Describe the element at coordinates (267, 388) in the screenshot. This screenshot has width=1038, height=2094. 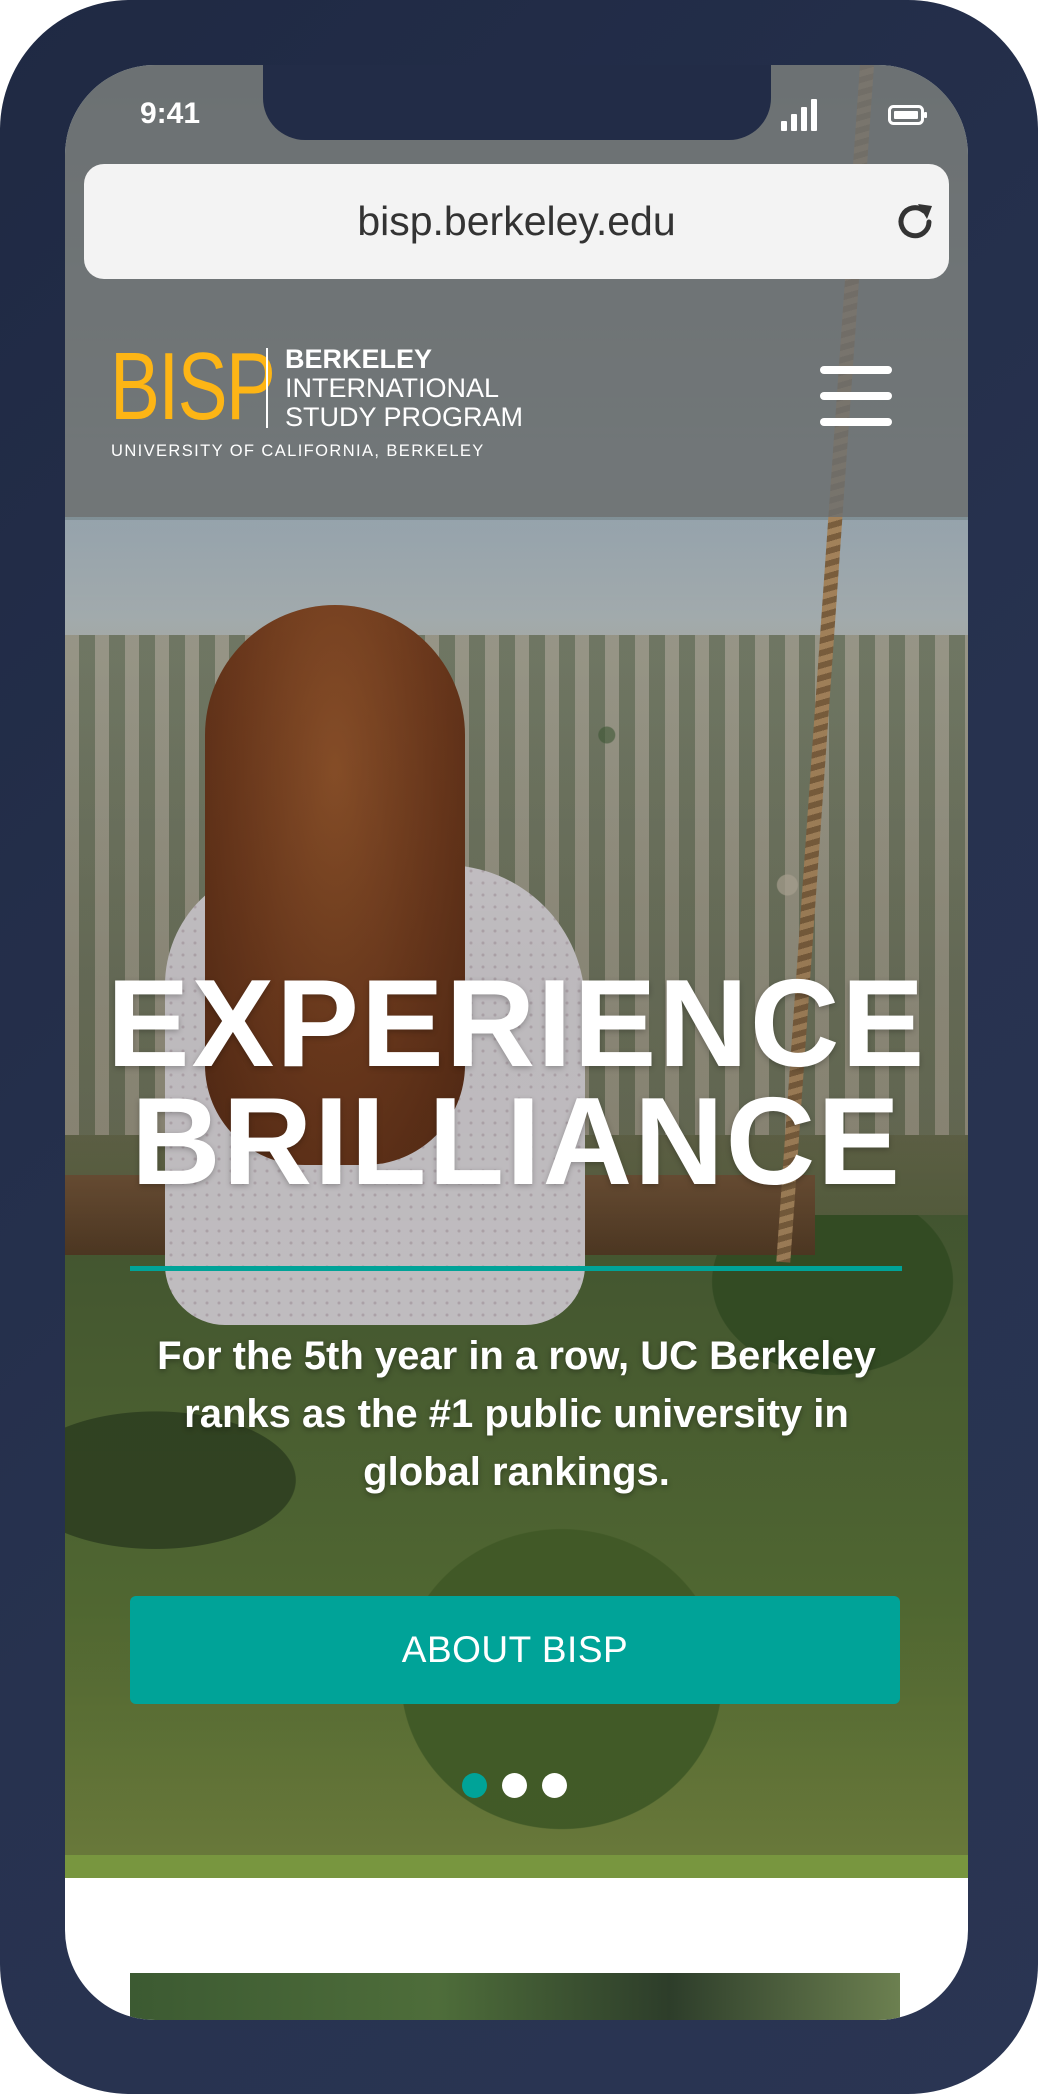
I see `logo-divider` at that location.